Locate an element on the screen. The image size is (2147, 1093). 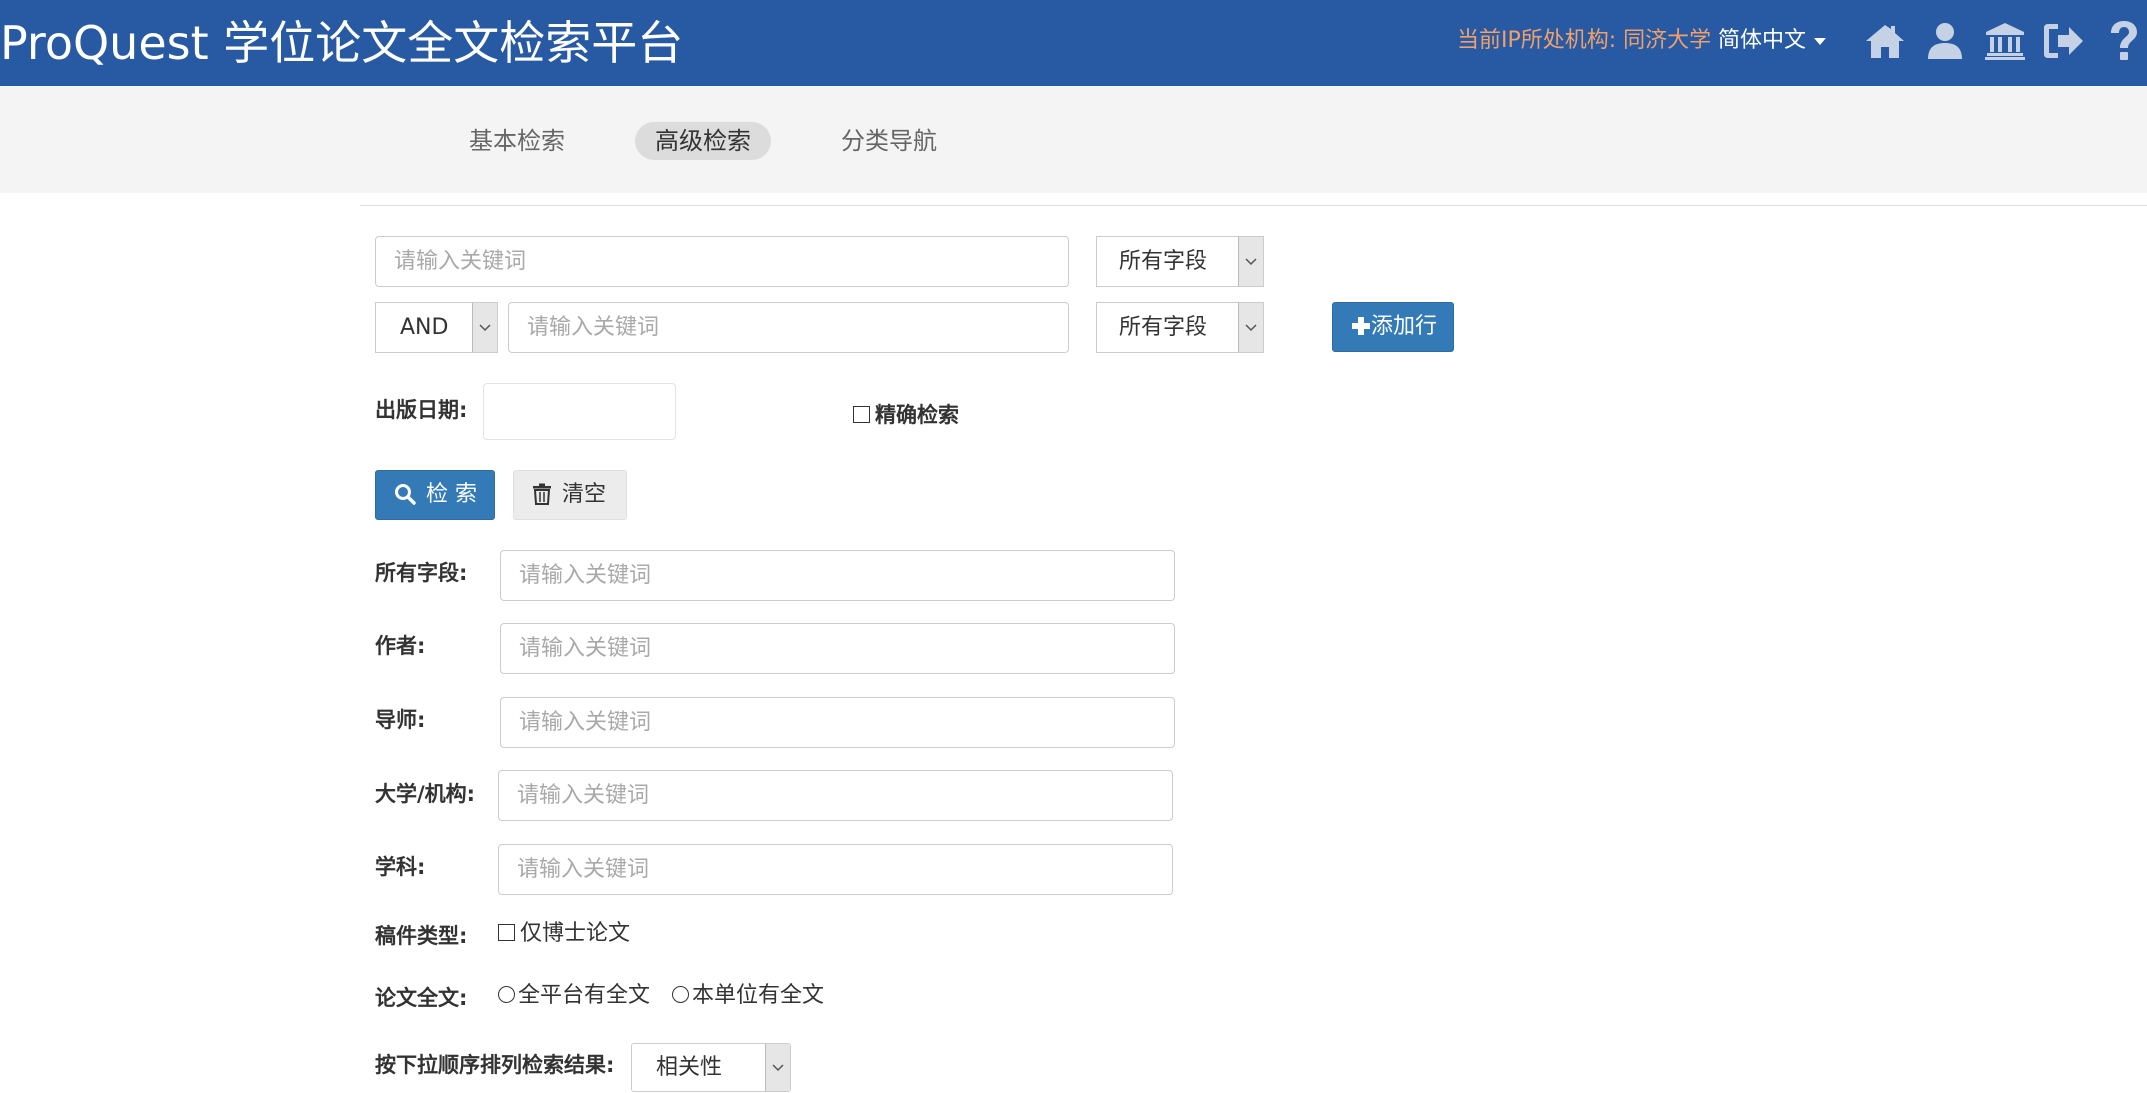
add-row-button: 添加行 is located at coordinates (1393, 327).